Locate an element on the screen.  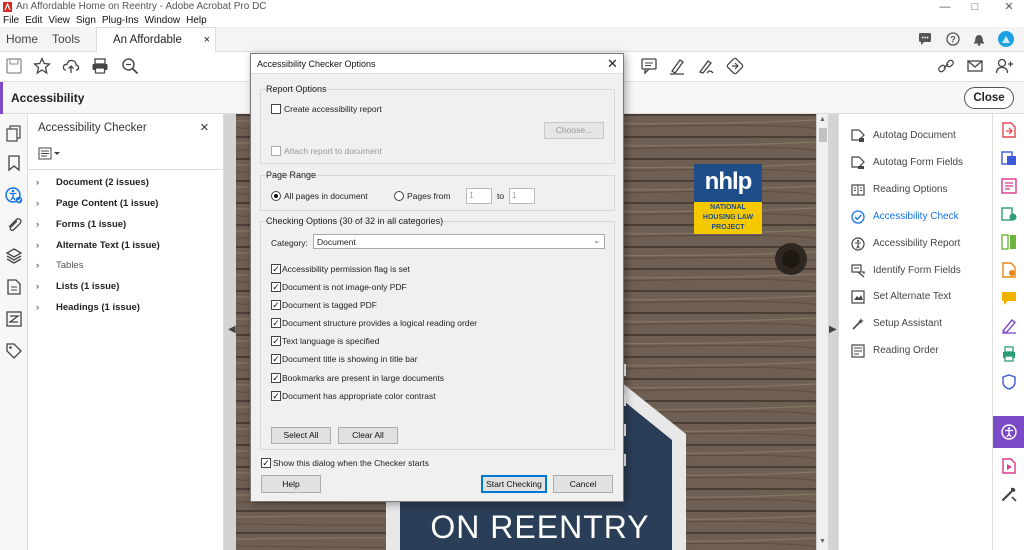
content-order-icon is located at coordinates (14, 319).